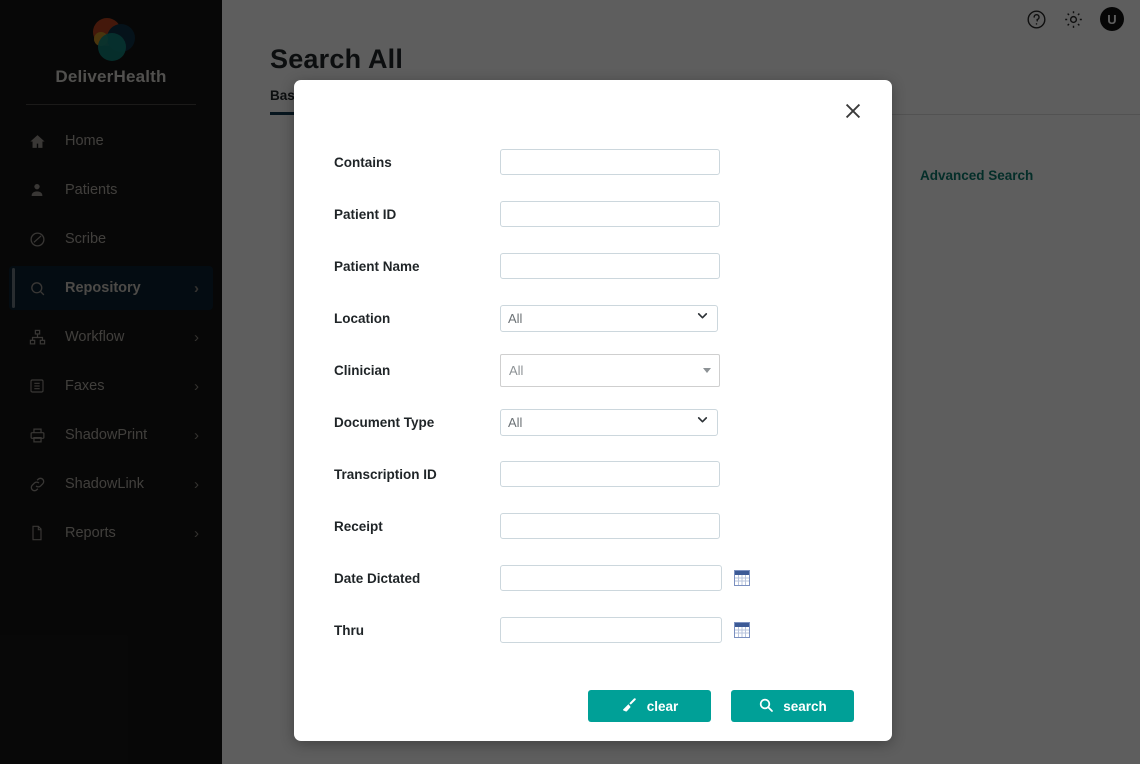  Describe the element at coordinates (662, 706) in the screenshot. I see `clear-button-label: clear` at that location.